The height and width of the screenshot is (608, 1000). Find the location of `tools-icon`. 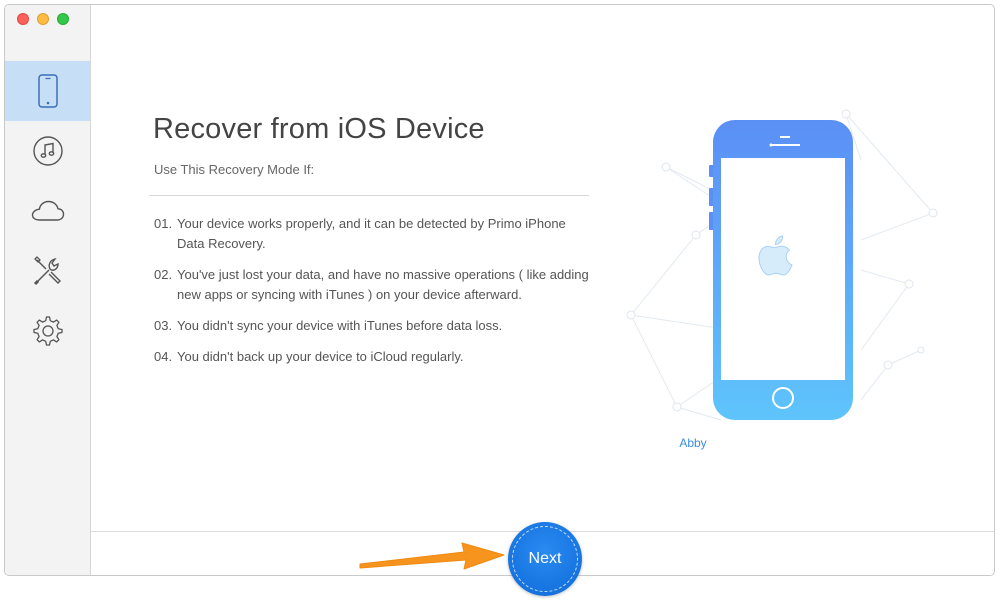

tools-icon is located at coordinates (47, 271).